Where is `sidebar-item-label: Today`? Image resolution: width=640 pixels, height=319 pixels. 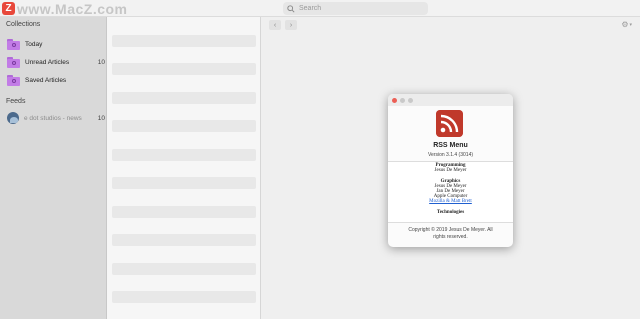
sidebar-item-label: Today is located at coordinates (34, 44).